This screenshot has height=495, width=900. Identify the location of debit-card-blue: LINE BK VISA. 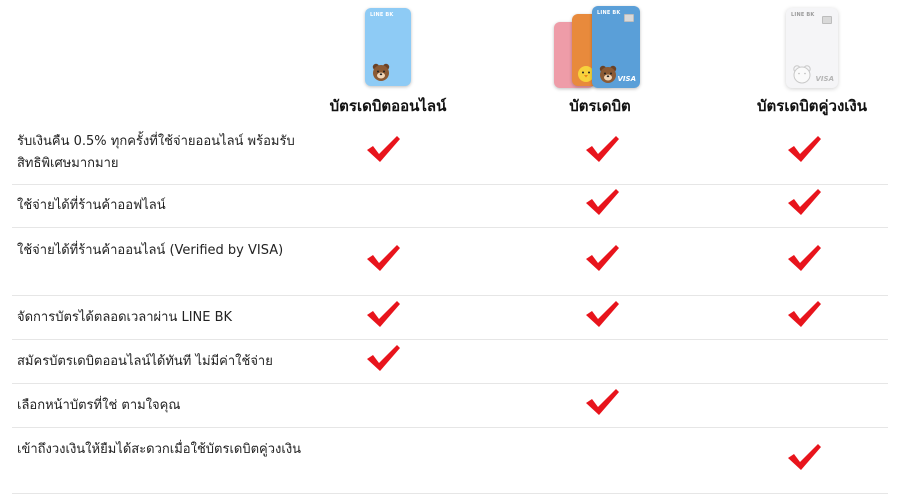
(616, 47).